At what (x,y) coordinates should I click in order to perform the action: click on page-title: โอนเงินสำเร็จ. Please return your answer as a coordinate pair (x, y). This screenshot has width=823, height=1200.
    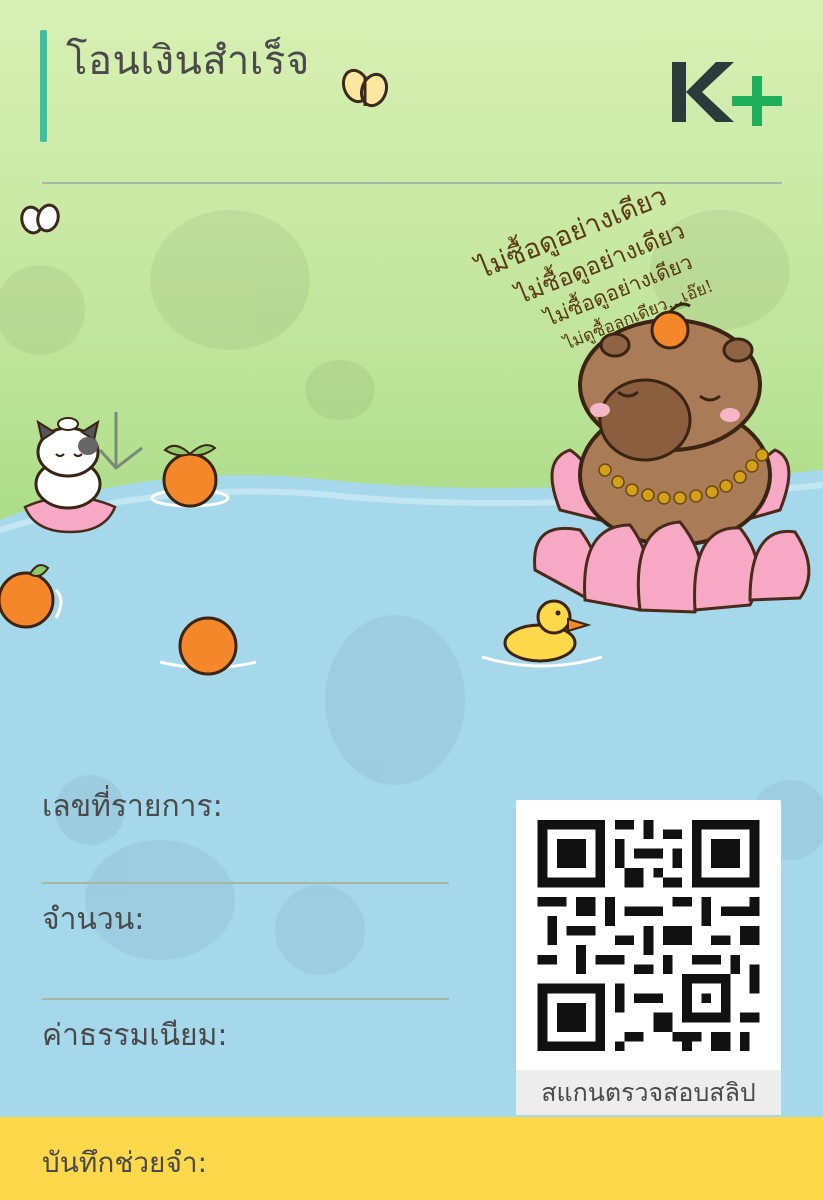
    Looking at the image, I should click on (188, 61).